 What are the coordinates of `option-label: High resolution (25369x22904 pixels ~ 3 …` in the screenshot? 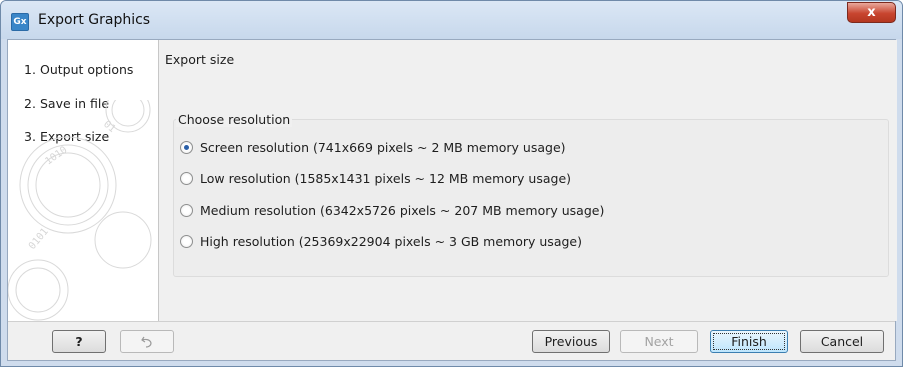 It's located at (391, 241).